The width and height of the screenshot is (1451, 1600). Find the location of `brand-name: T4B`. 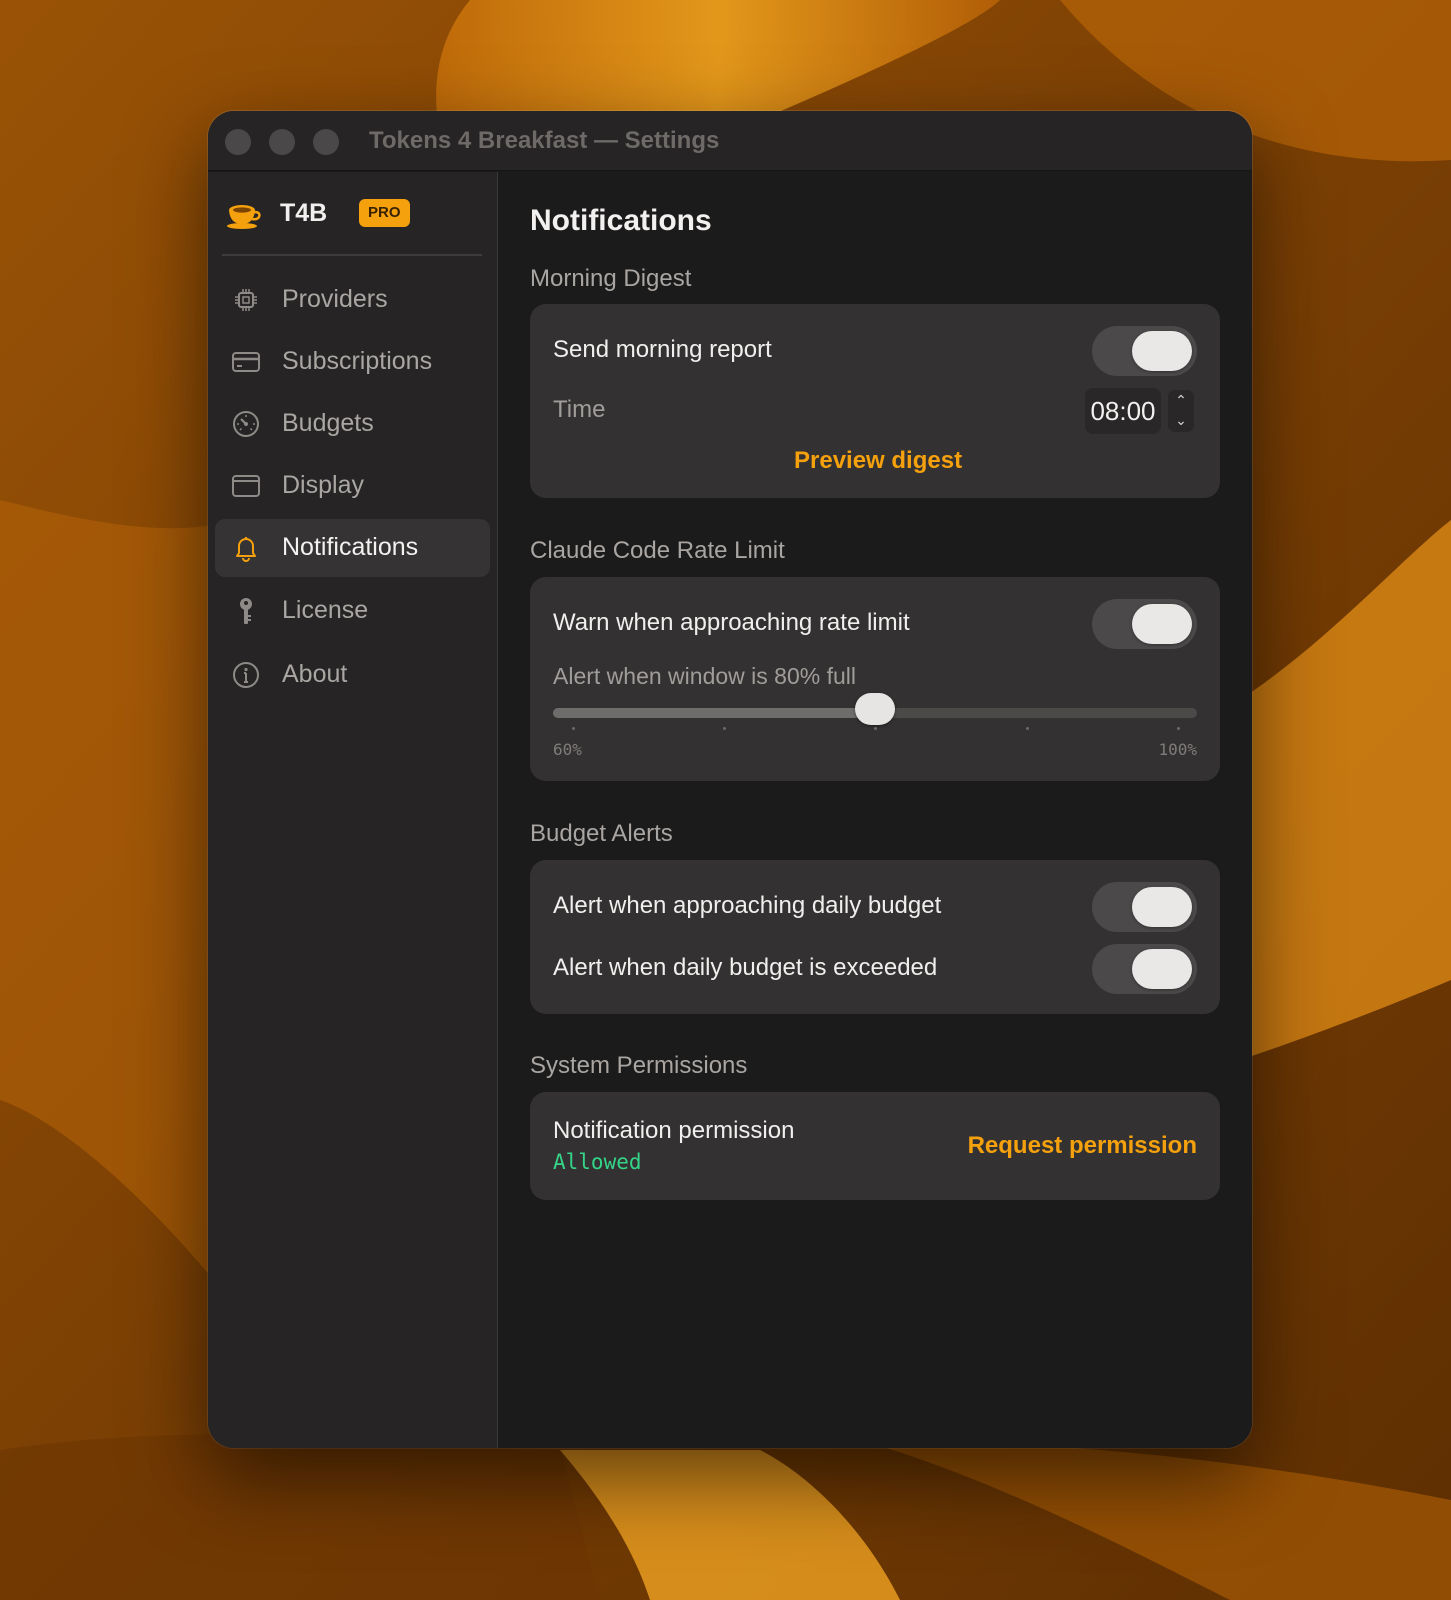

brand-name: T4B is located at coordinates (304, 213).